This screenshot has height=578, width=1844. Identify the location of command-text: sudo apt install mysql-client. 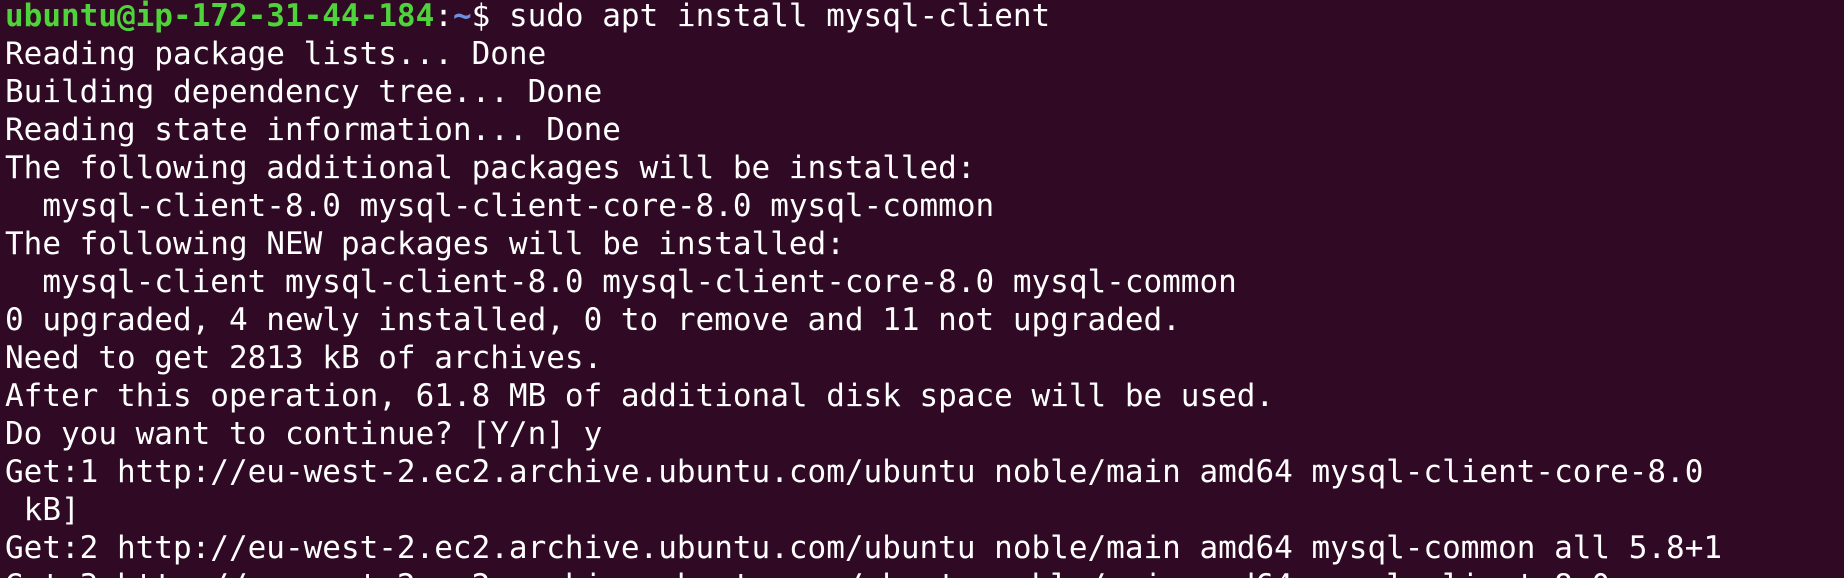
(779, 17).